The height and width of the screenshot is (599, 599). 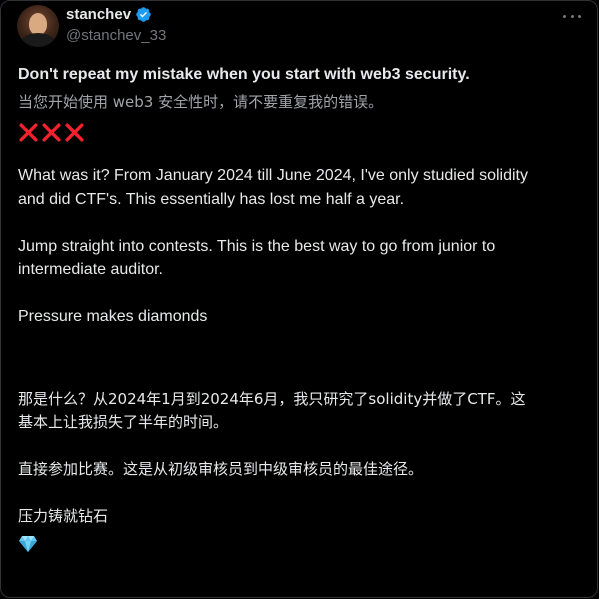 What do you see at coordinates (98, 14) in the screenshot?
I see `author-display-name: stanchev` at bounding box center [98, 14].